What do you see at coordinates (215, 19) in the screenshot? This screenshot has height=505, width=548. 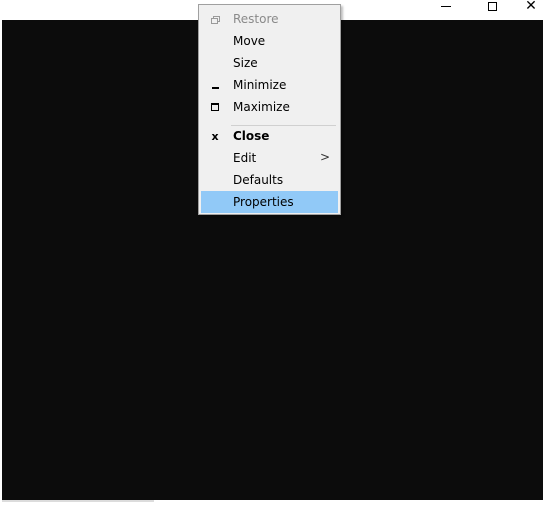 I see `restore-icon` at bounding box center [215, 19].